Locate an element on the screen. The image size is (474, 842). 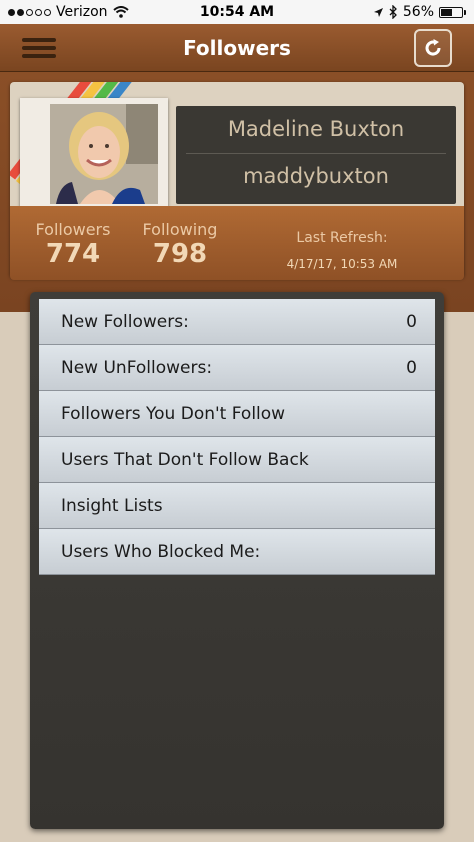
avatar is located at coordinates (104, 154).